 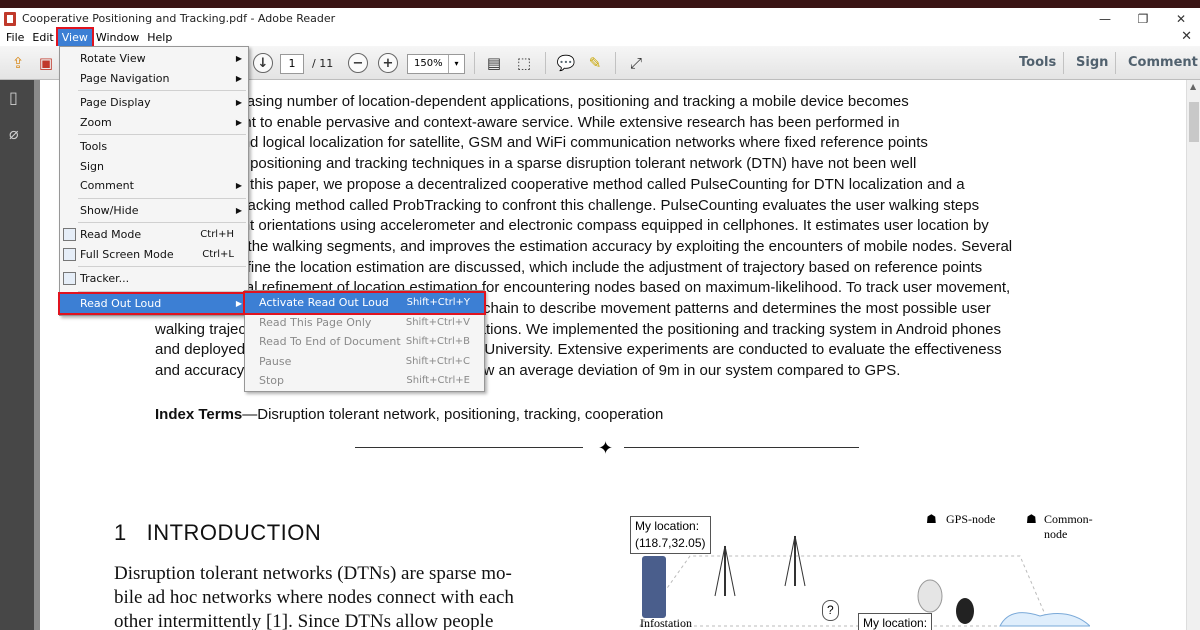 I want to click on menu-item-zoom: Zoom ▶, so click(x=154, y=123).